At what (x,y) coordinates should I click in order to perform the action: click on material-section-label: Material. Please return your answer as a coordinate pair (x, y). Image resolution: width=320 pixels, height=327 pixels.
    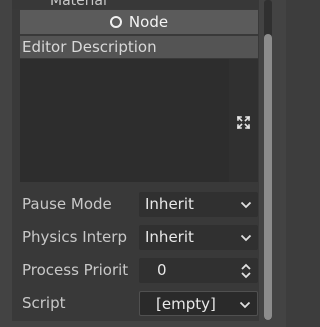
    Looking at the image, I should click on (78, 4).